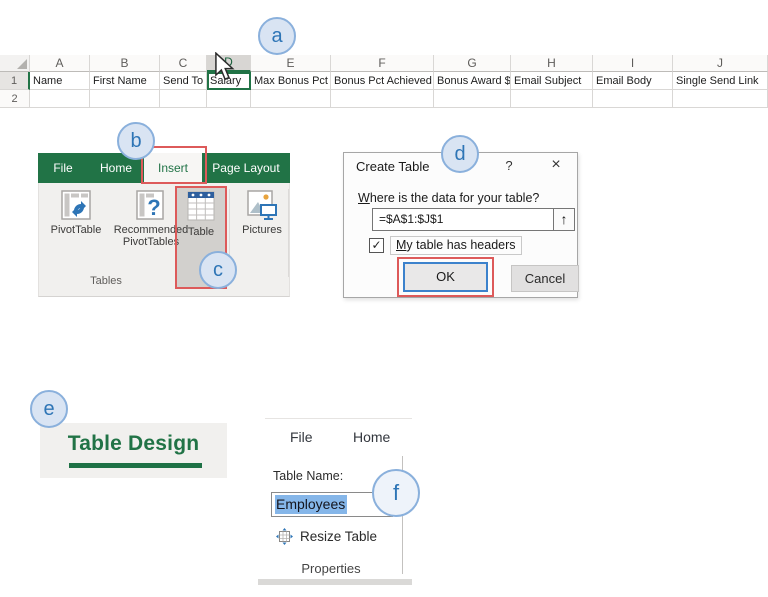 This screenshot has width=768, height=597. Describe the element at coordinates (335, 582) in the screenshot. I see `panel-bottom-bar` at that location.